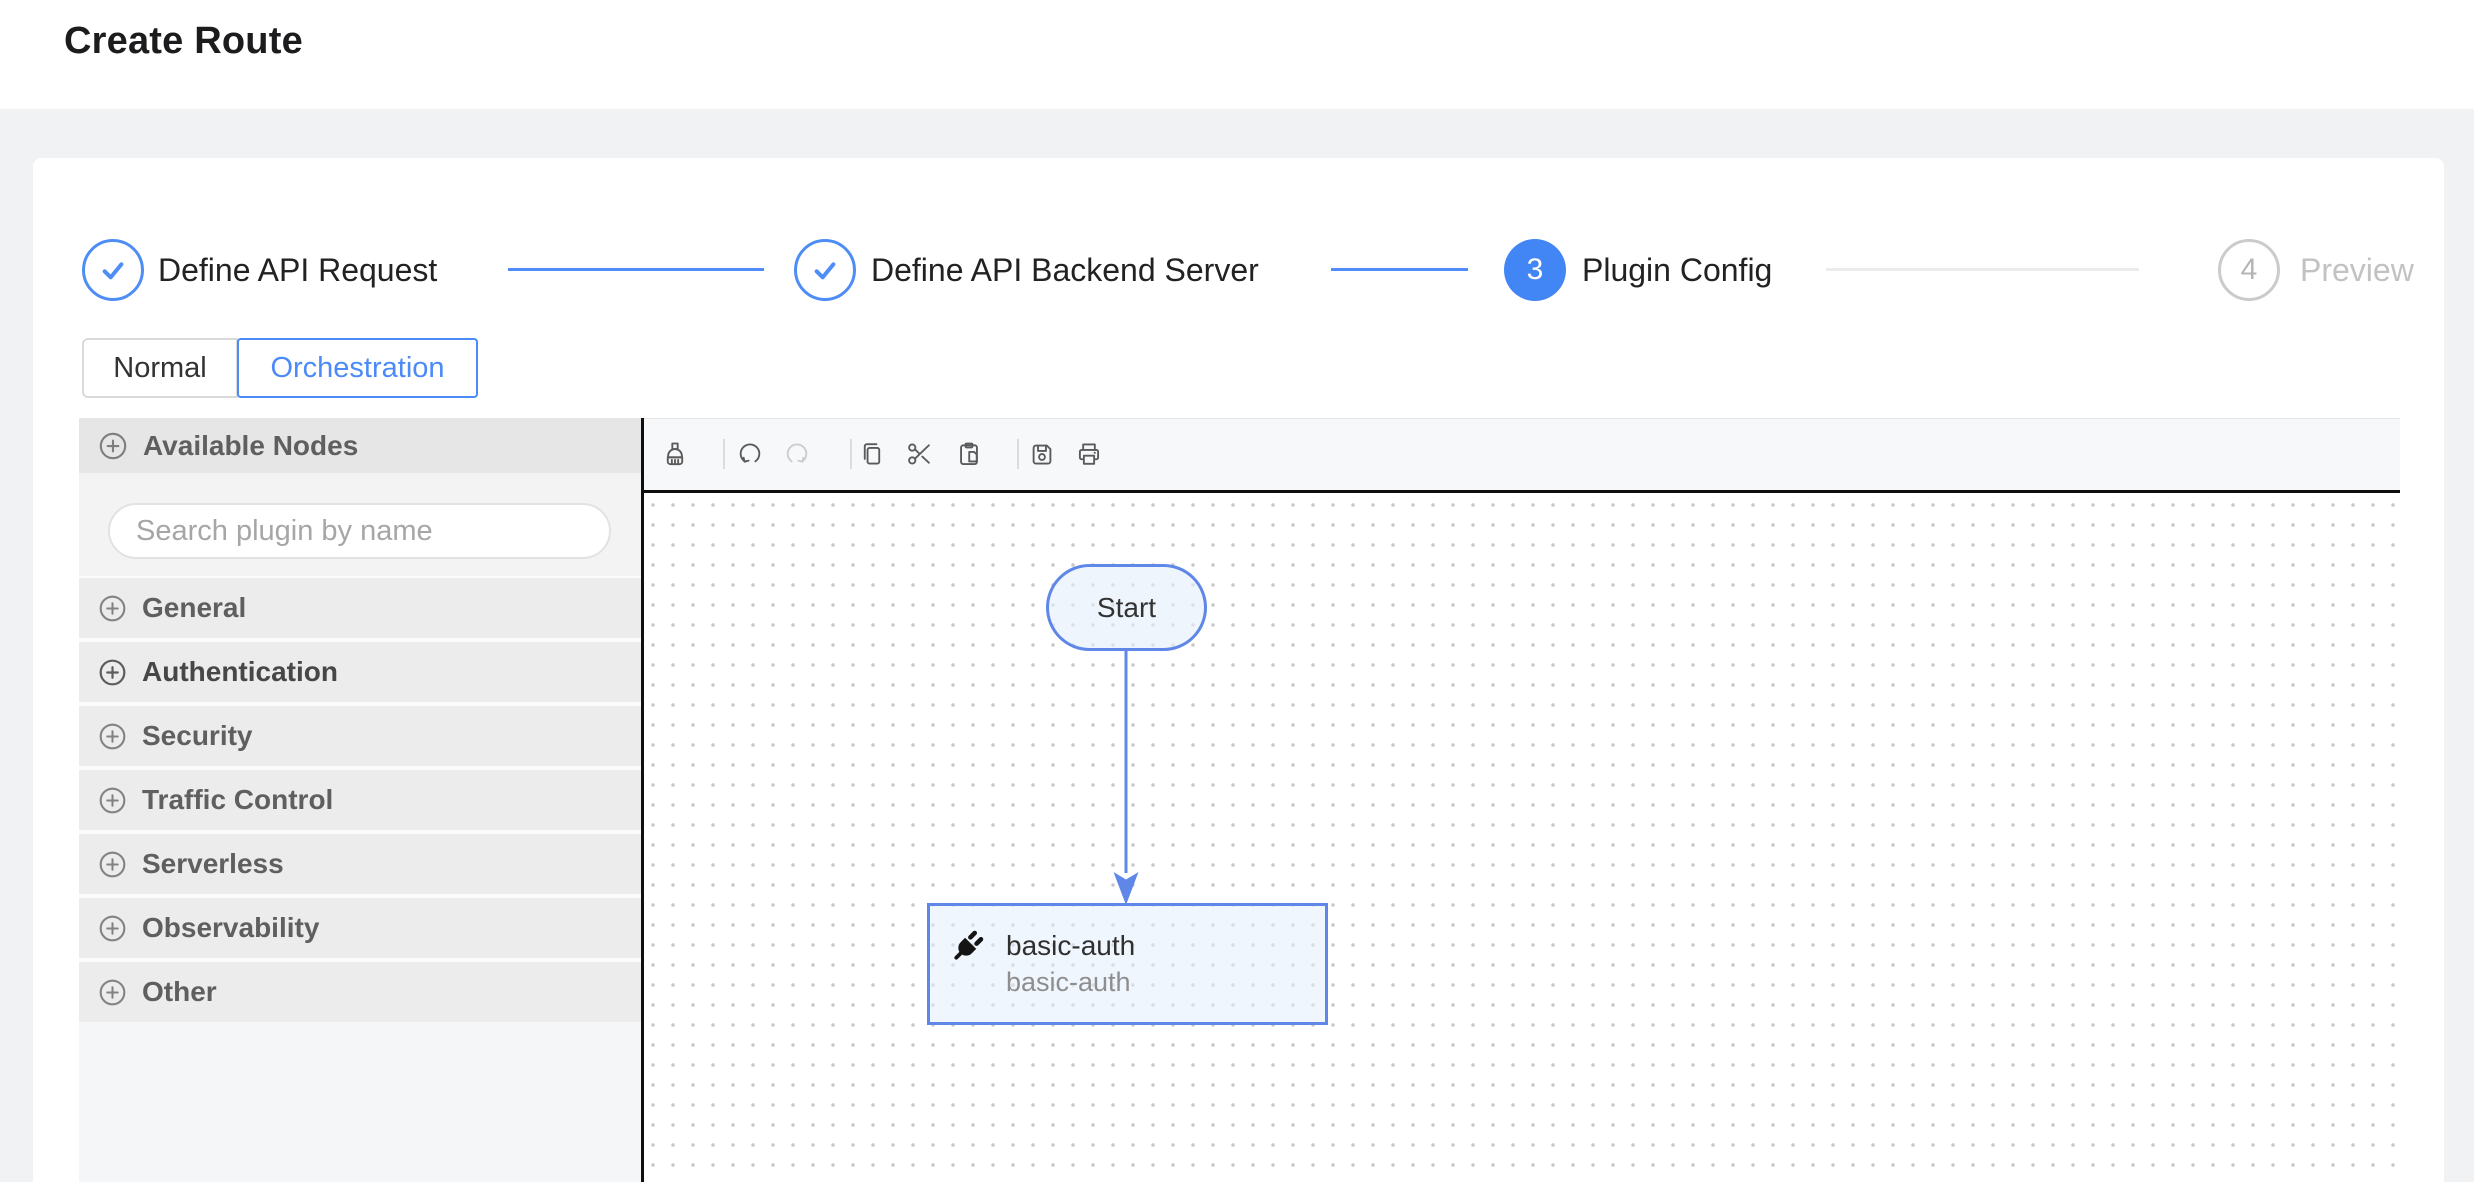  Describe the element at coordinates (359, 531) in the screenshot. I see `search-input` at that location.